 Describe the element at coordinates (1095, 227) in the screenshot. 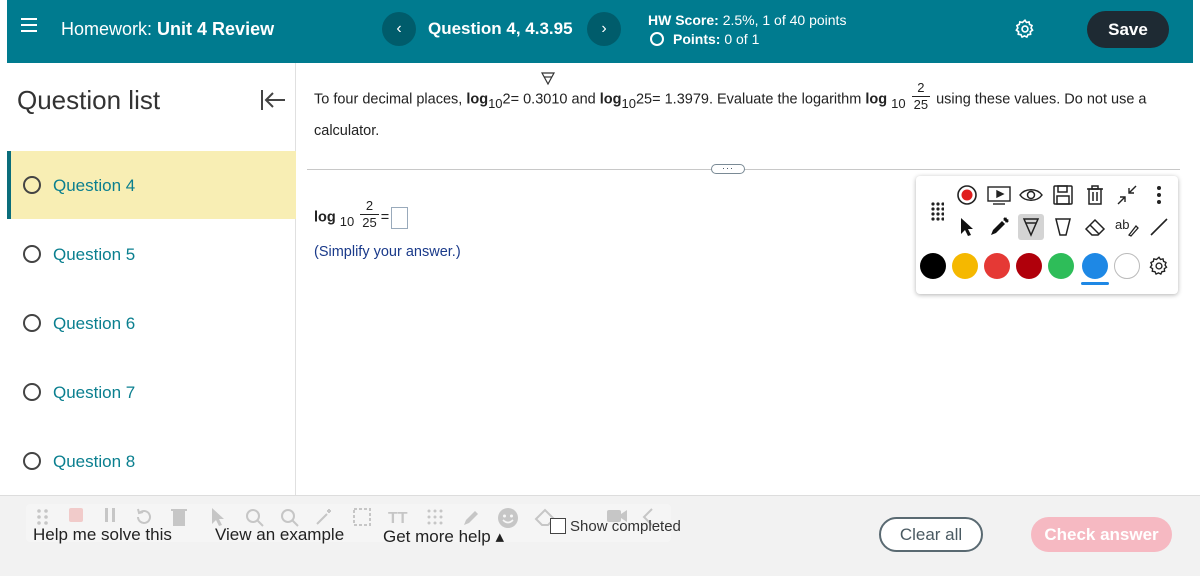

I see `eraser-icon` at that location.